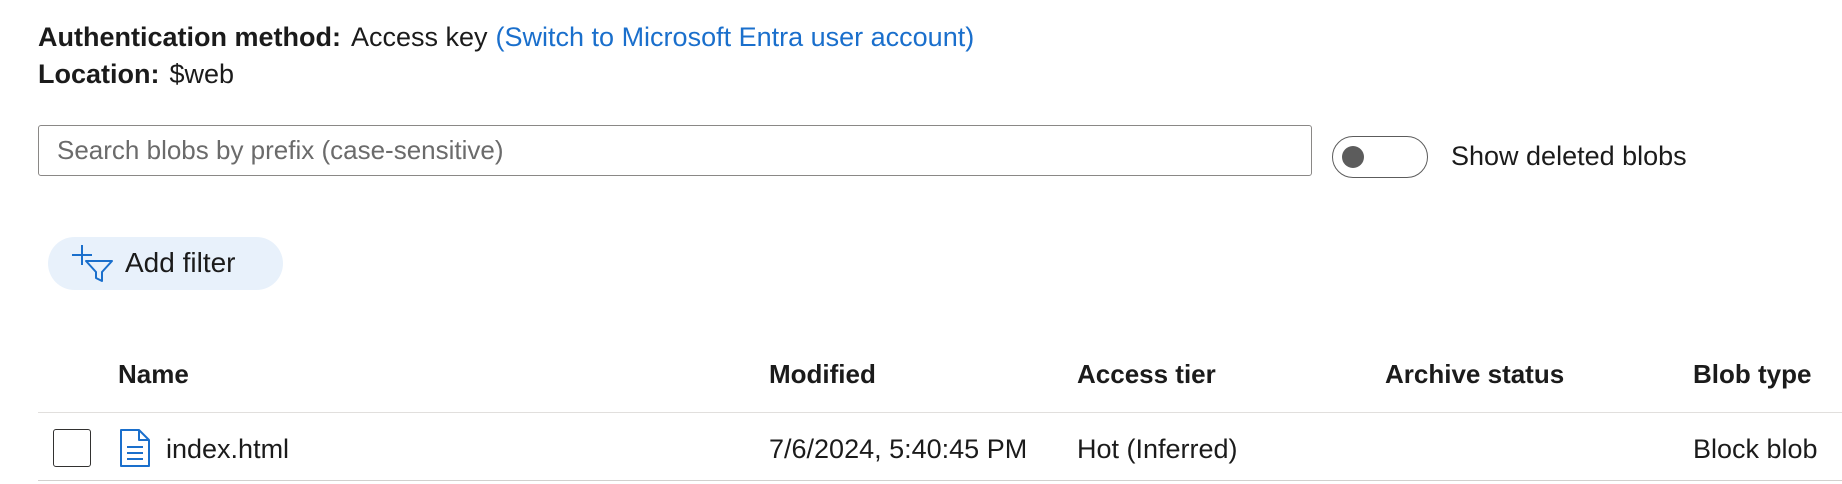 This screenshot has height=484, width=1842. What do you see at coordinates (1755, 449) in the screenshot?
I see `blob-type-cell: Block blob` at bounding box center [1755, 449].